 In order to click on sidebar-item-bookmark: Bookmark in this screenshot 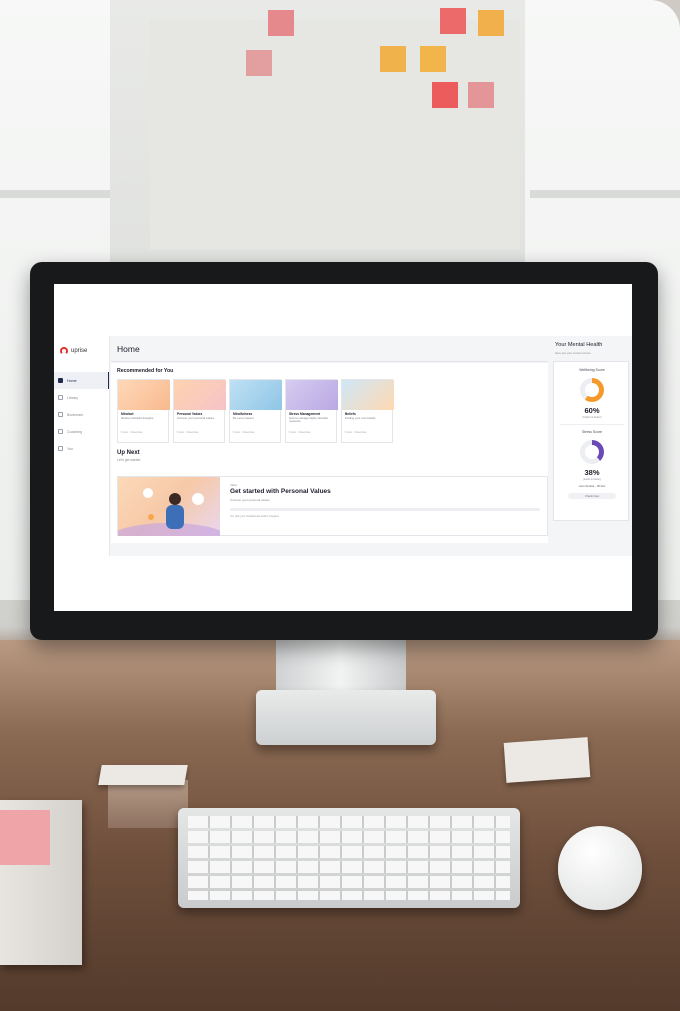, I will do `click(81, 414)`.